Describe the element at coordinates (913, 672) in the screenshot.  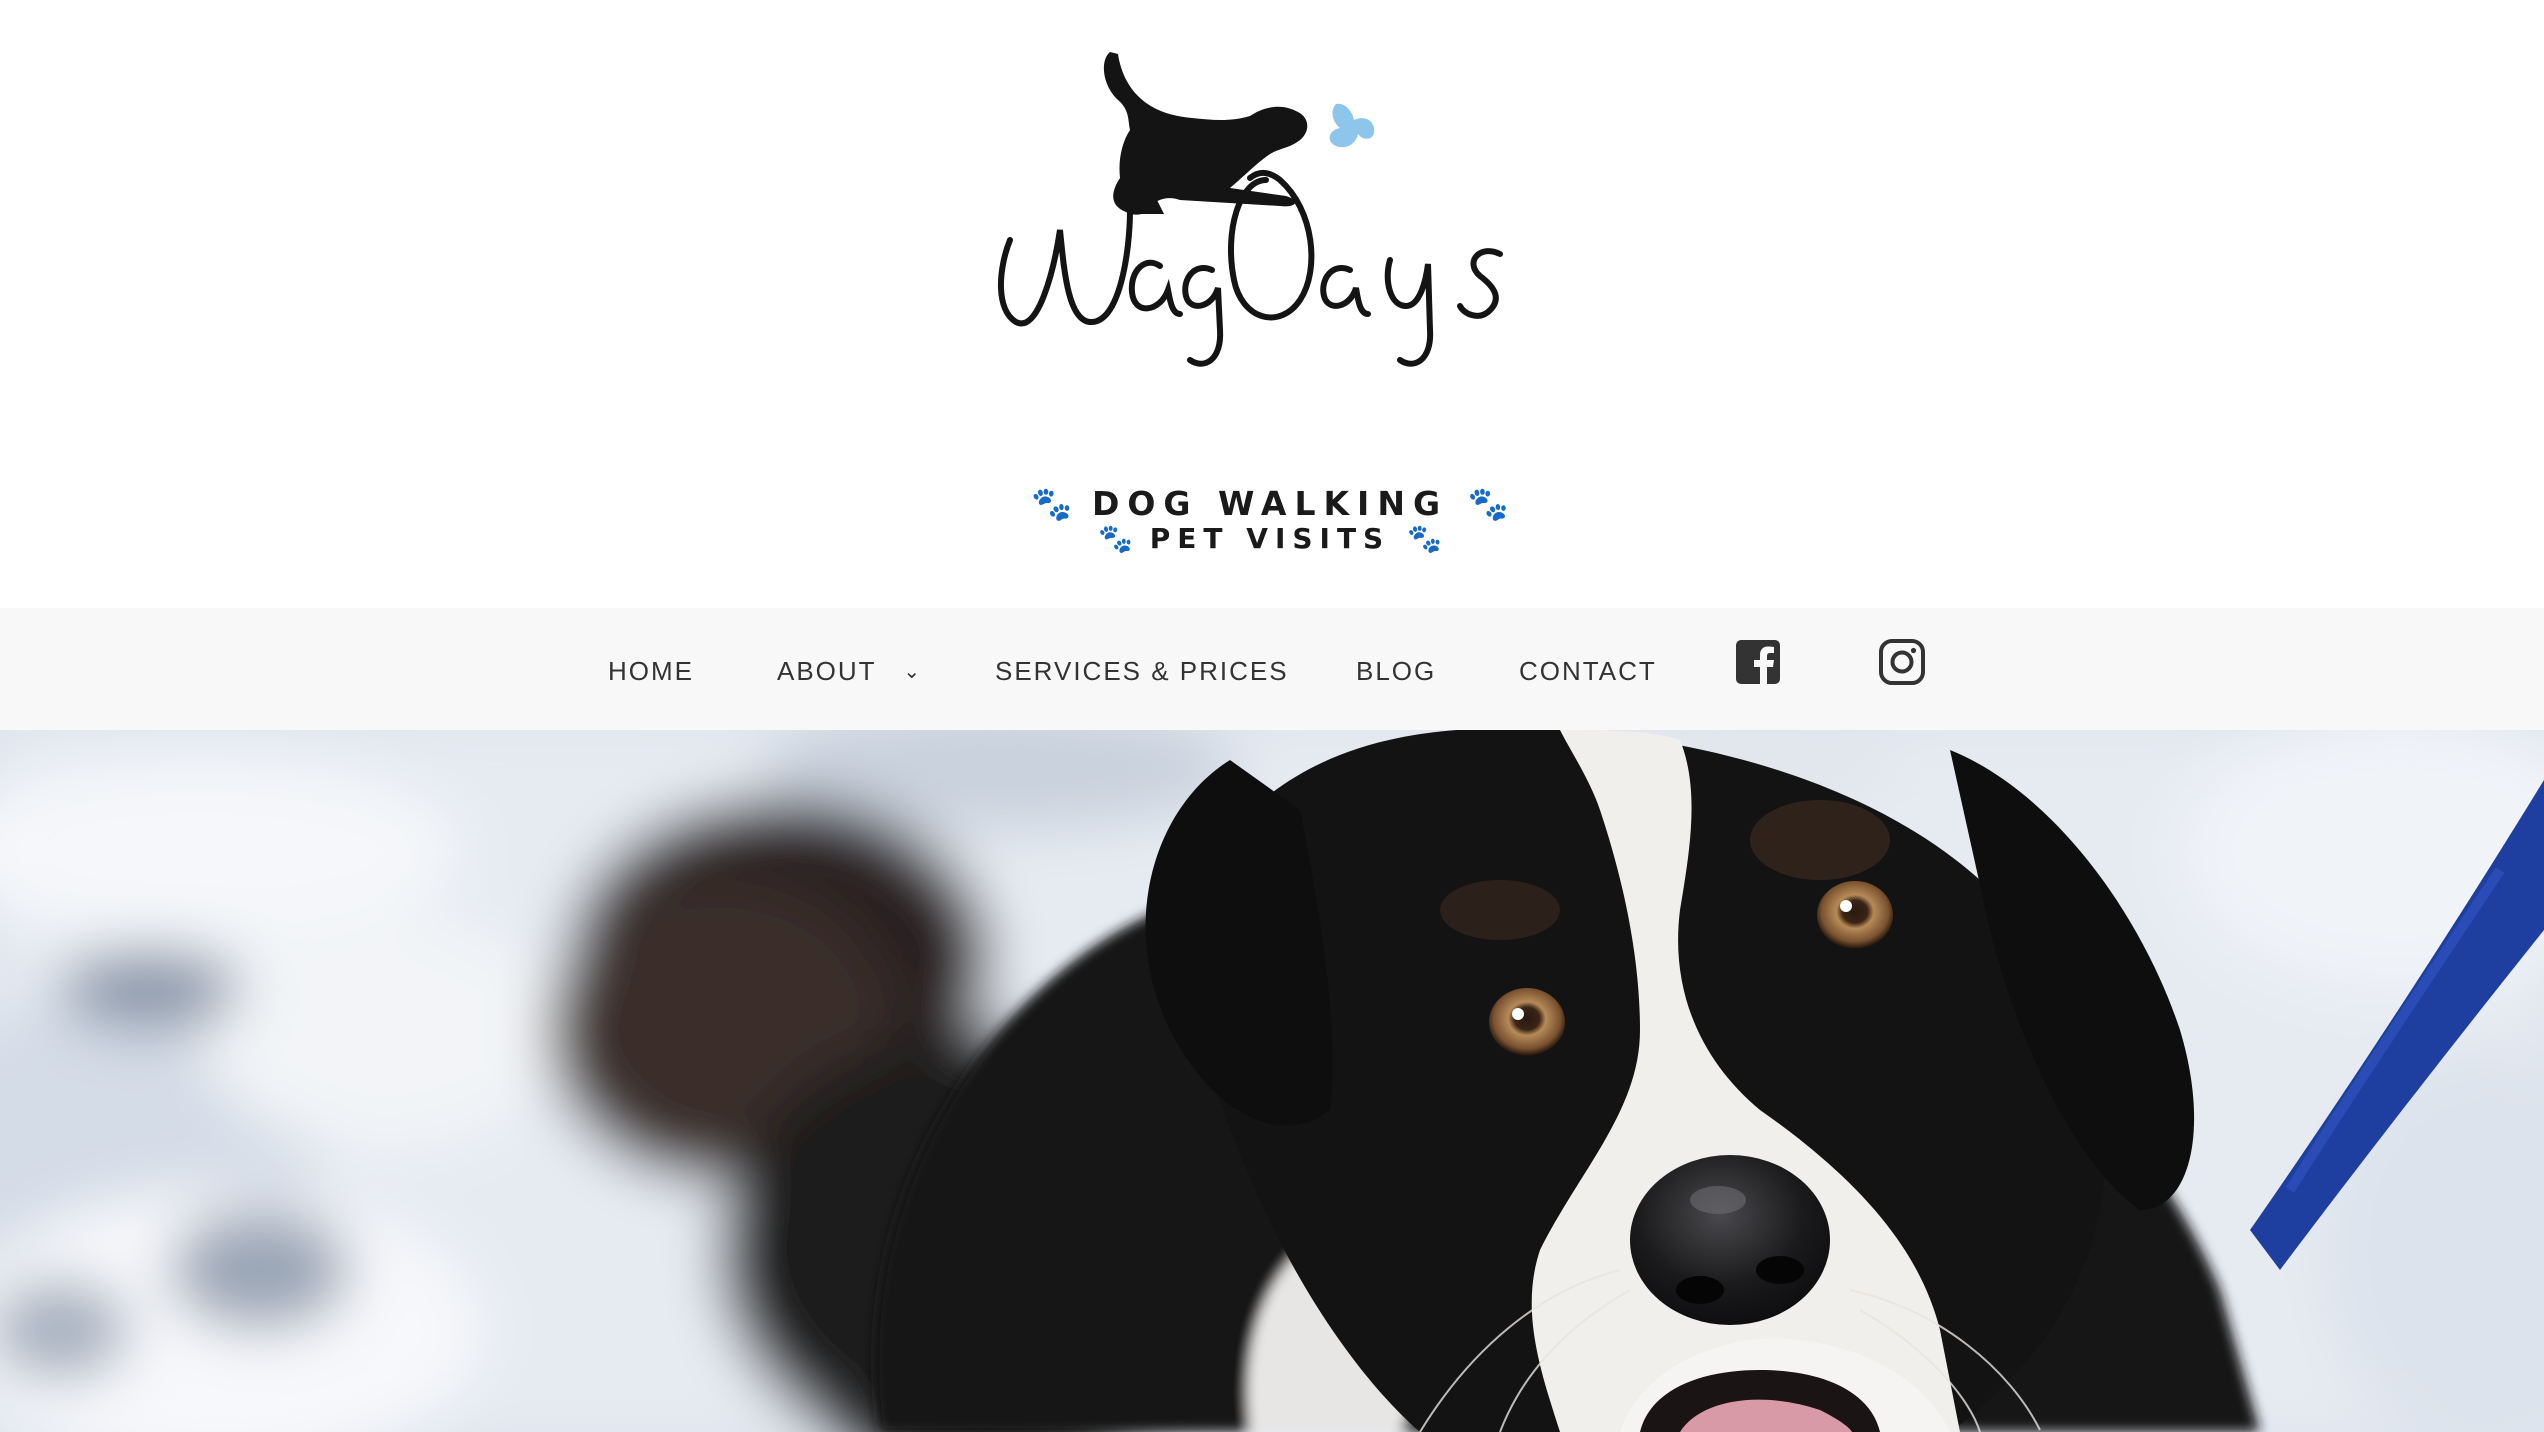
I see `chevron-down-icon: ⌄` at that location.